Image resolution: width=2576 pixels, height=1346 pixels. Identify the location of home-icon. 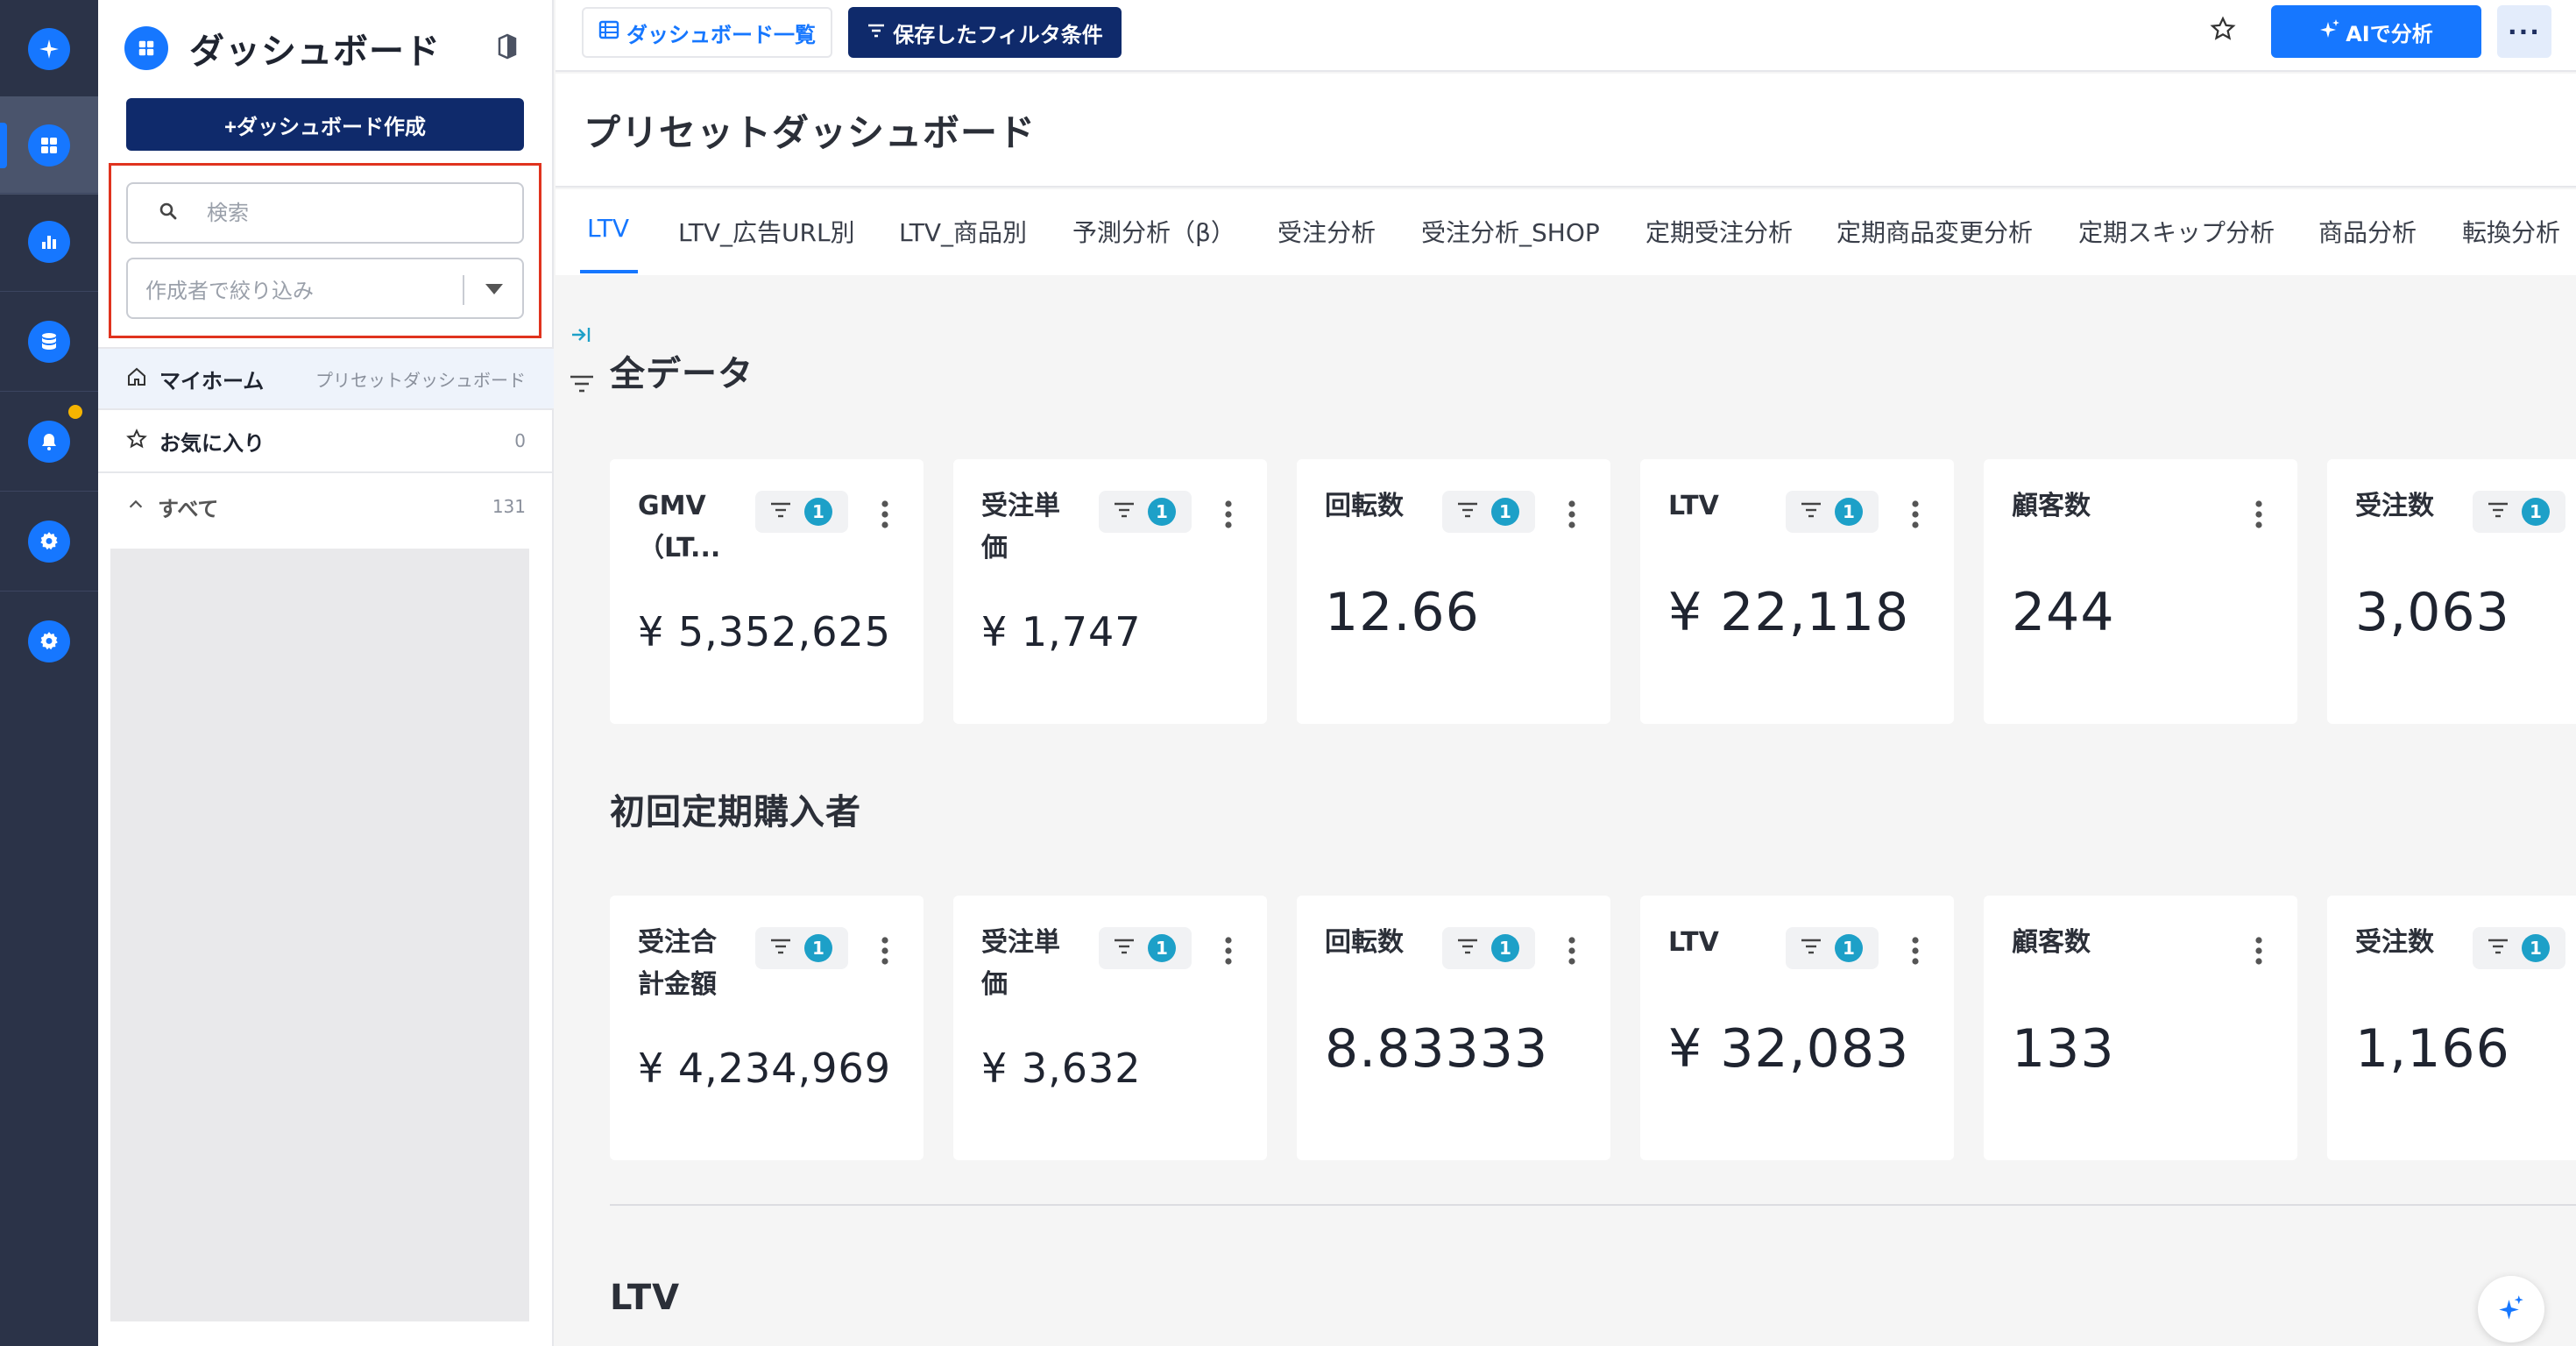
(136, 378).